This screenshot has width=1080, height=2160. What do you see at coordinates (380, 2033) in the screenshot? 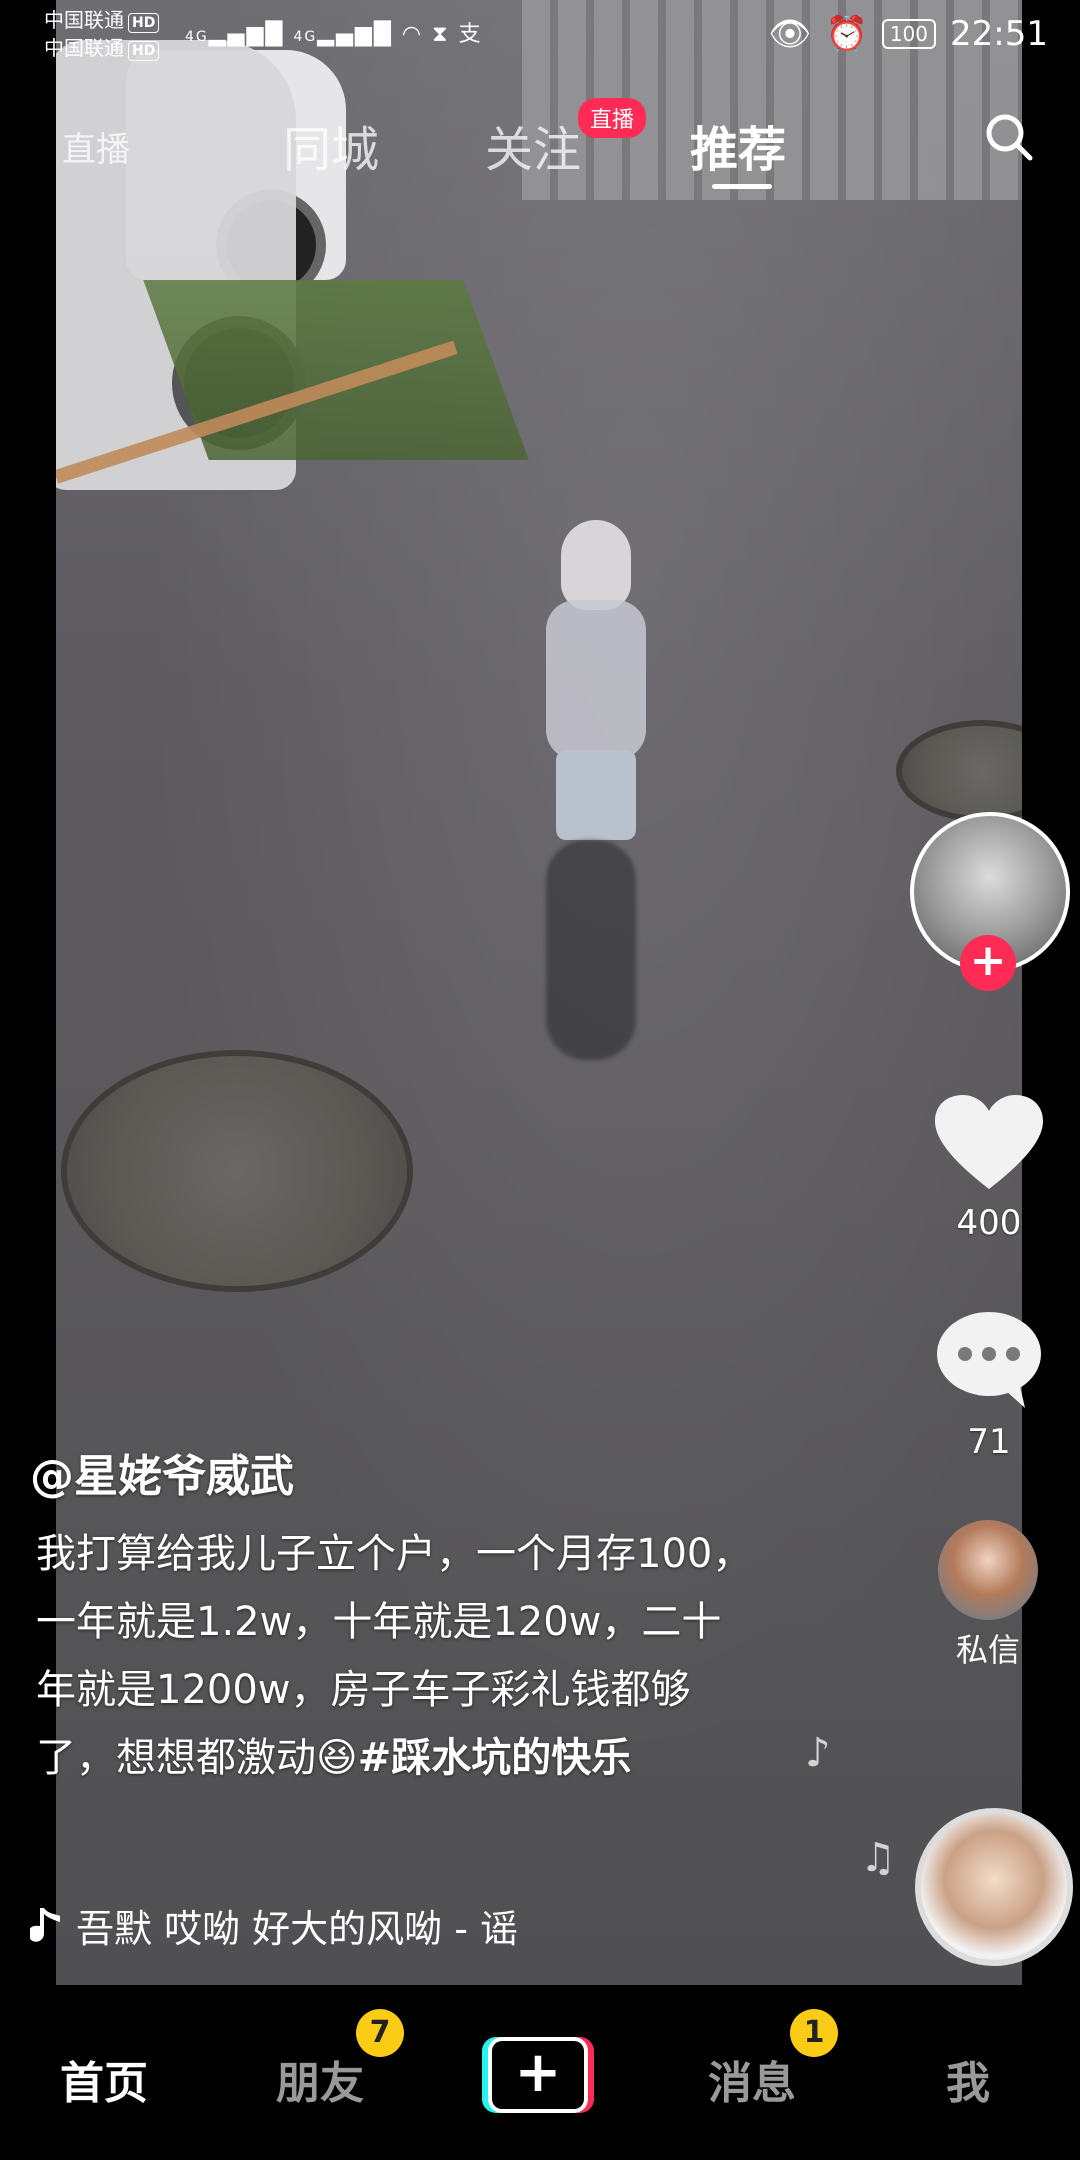
I see `friends-badge: 7` at bounding box center [380, 2033].